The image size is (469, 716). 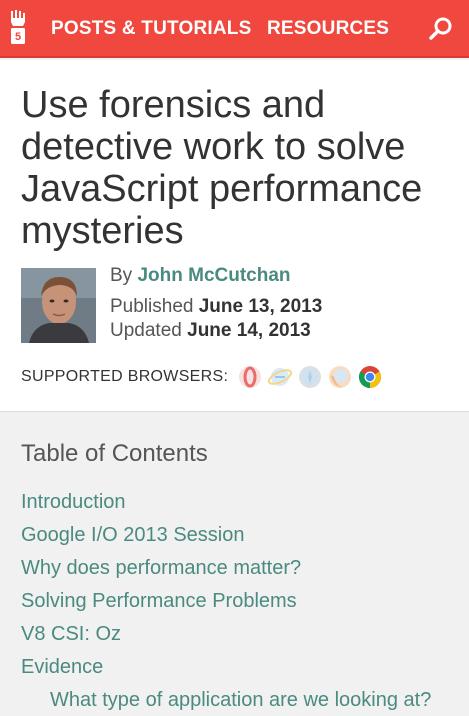 I want to click on internet-explorer-icon, so click(x=280, y=377).